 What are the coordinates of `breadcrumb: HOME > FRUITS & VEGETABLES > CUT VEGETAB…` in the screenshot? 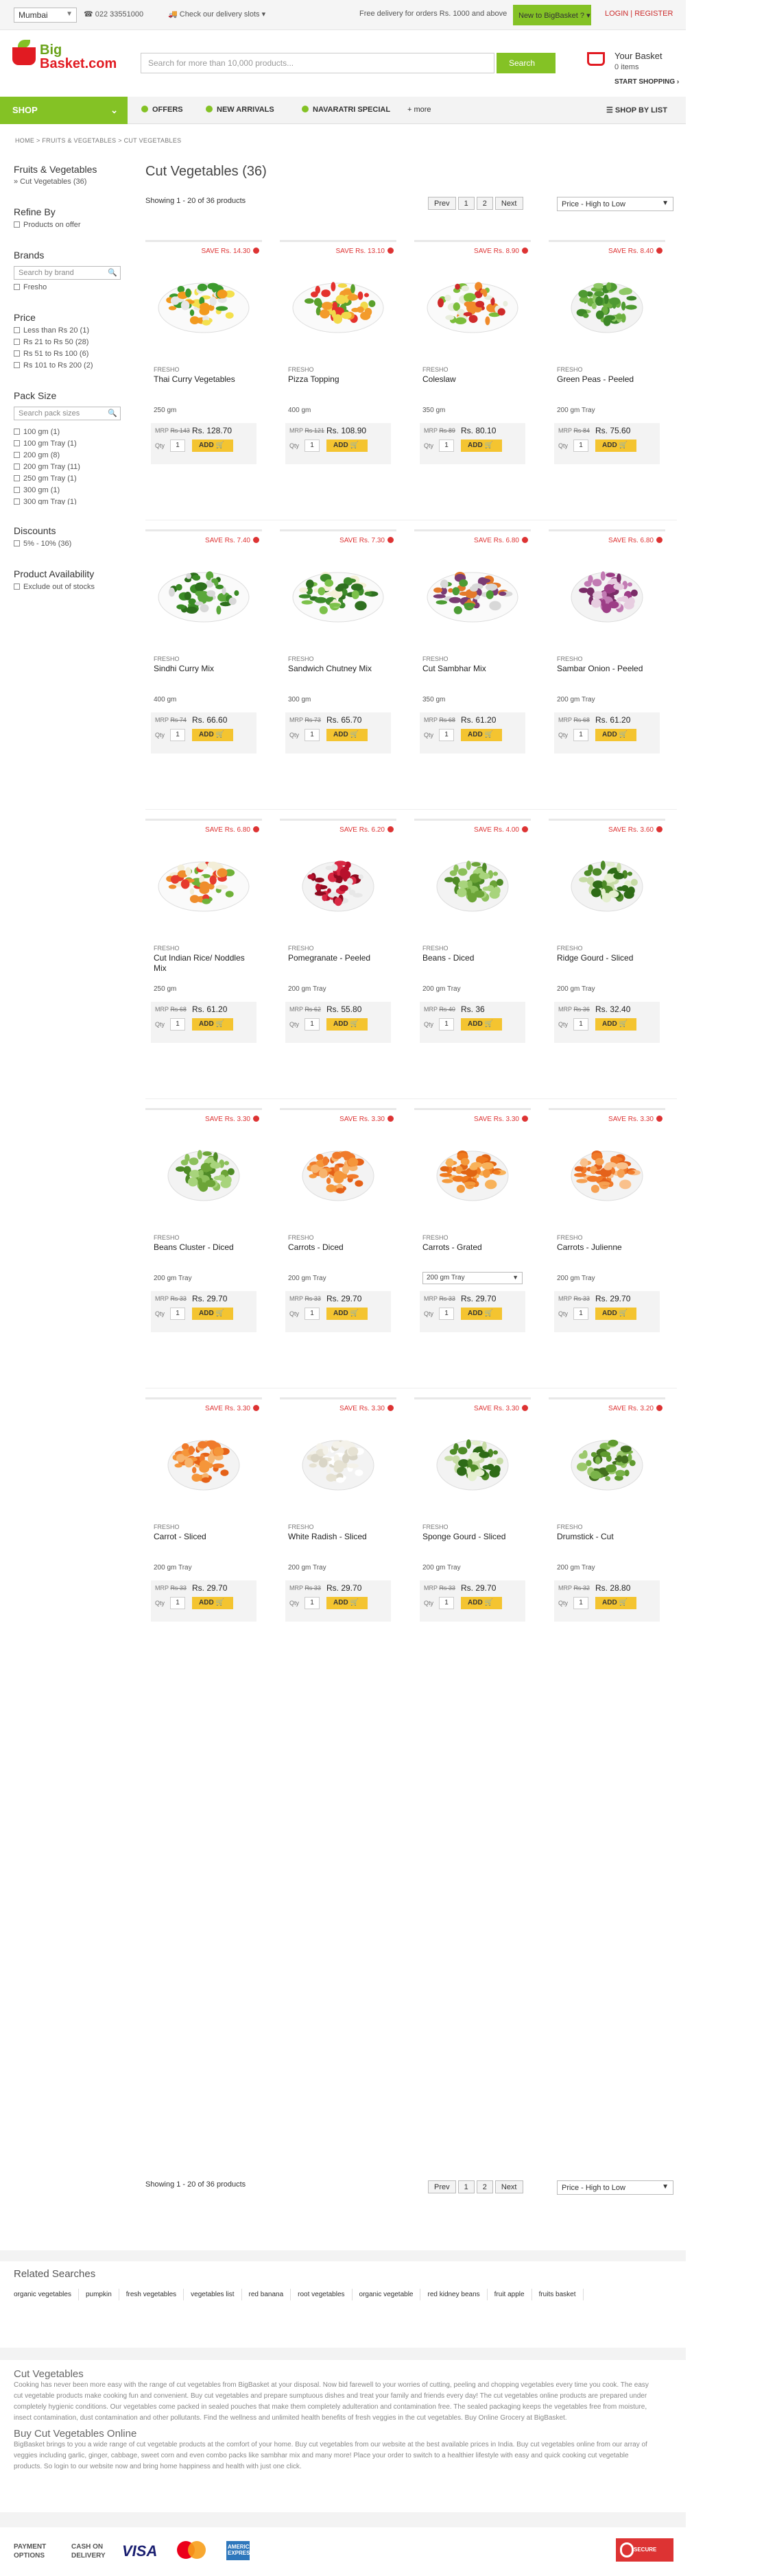 It's located at (98, 140).